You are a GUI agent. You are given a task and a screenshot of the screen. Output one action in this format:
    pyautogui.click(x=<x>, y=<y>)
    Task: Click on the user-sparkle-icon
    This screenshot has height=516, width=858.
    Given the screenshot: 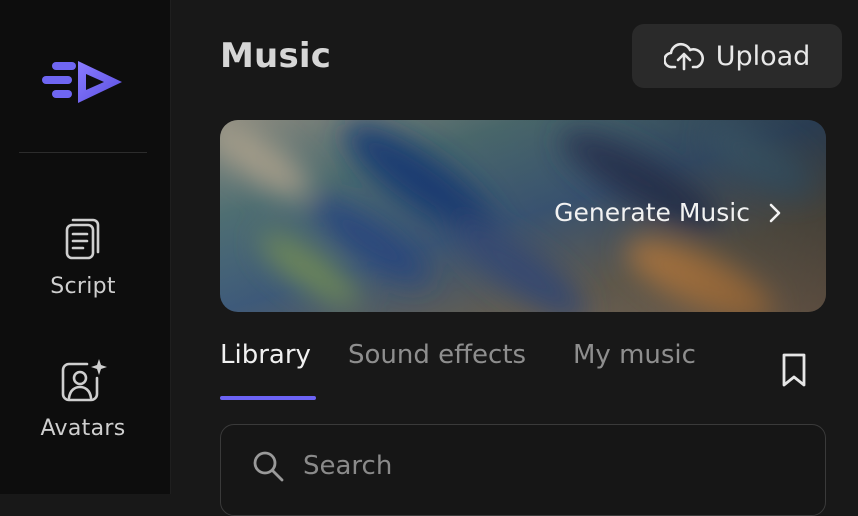 What is the action you would take?
    pyautogui.click(x=84, y=380)
    